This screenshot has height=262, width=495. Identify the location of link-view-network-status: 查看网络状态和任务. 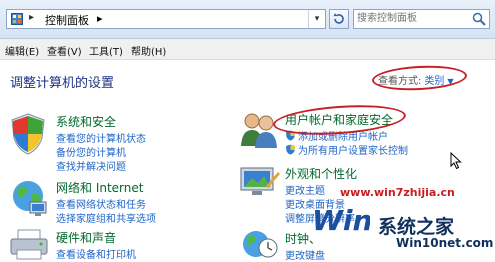
(101, 203).